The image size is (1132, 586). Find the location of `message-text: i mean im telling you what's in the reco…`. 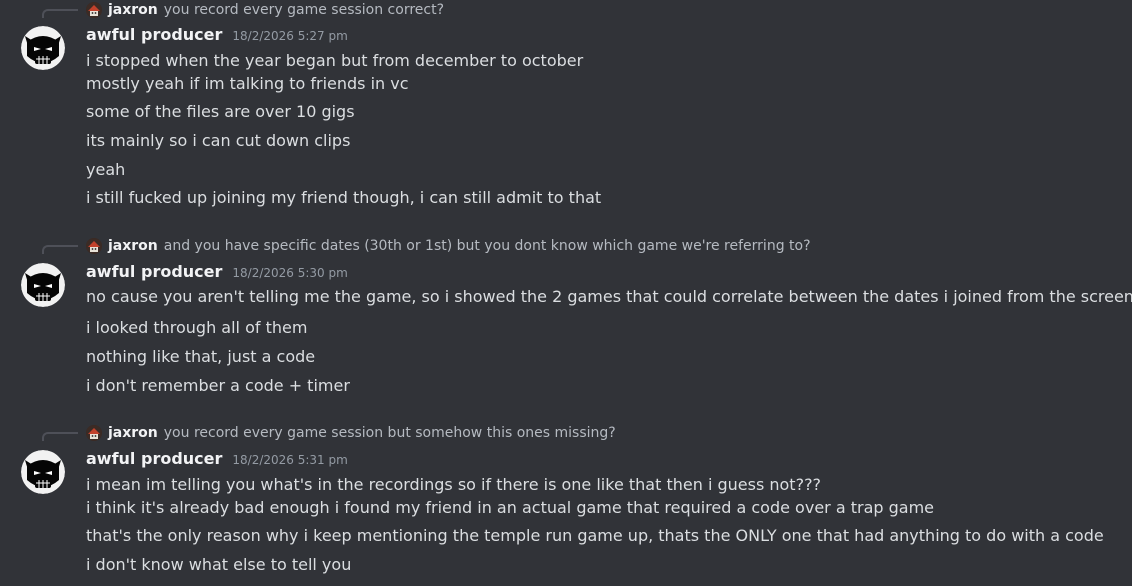

message-text: i mean im telling you what's in the reco… is located at coordinates (454, 484).